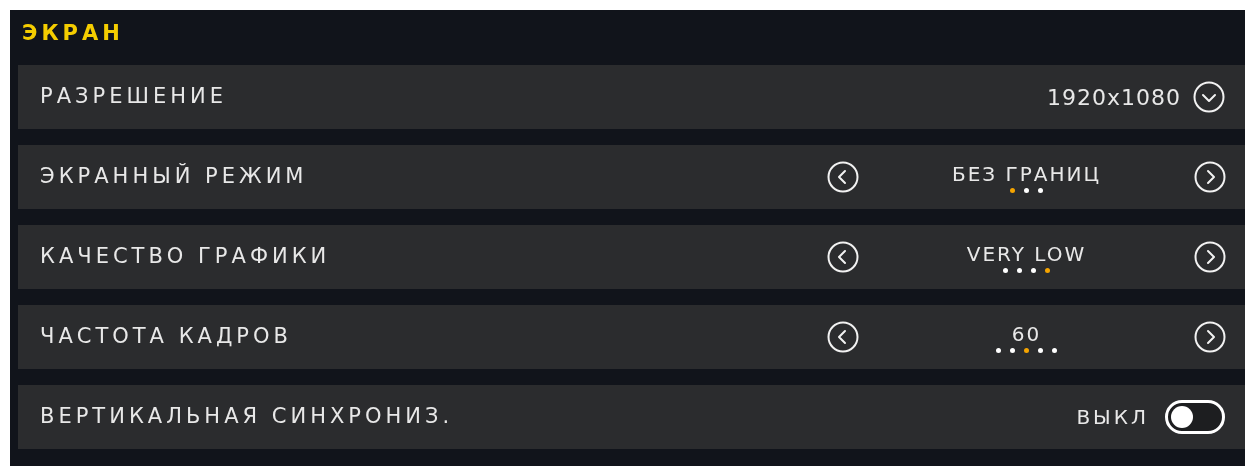 This screenshot has width=1245, height=466. Describe the element at coordinates (1026, 333) in the screenshot. I see `setting-value: 60` at that location.